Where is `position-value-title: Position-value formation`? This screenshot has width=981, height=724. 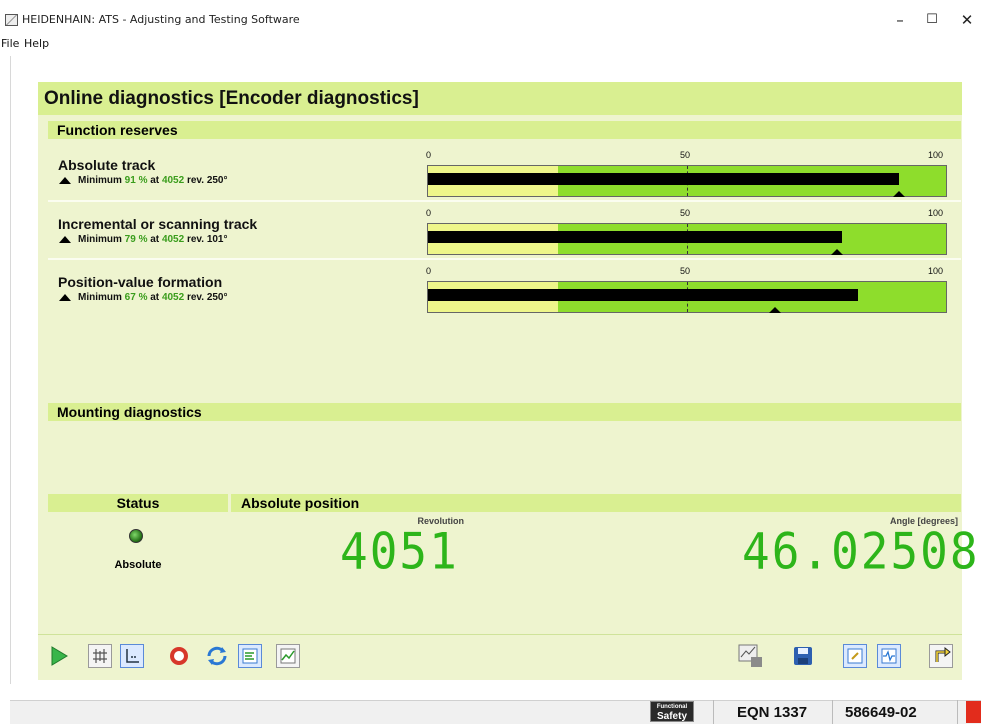 position-value-title: Position-value formation is located at coordinates (140, 282).